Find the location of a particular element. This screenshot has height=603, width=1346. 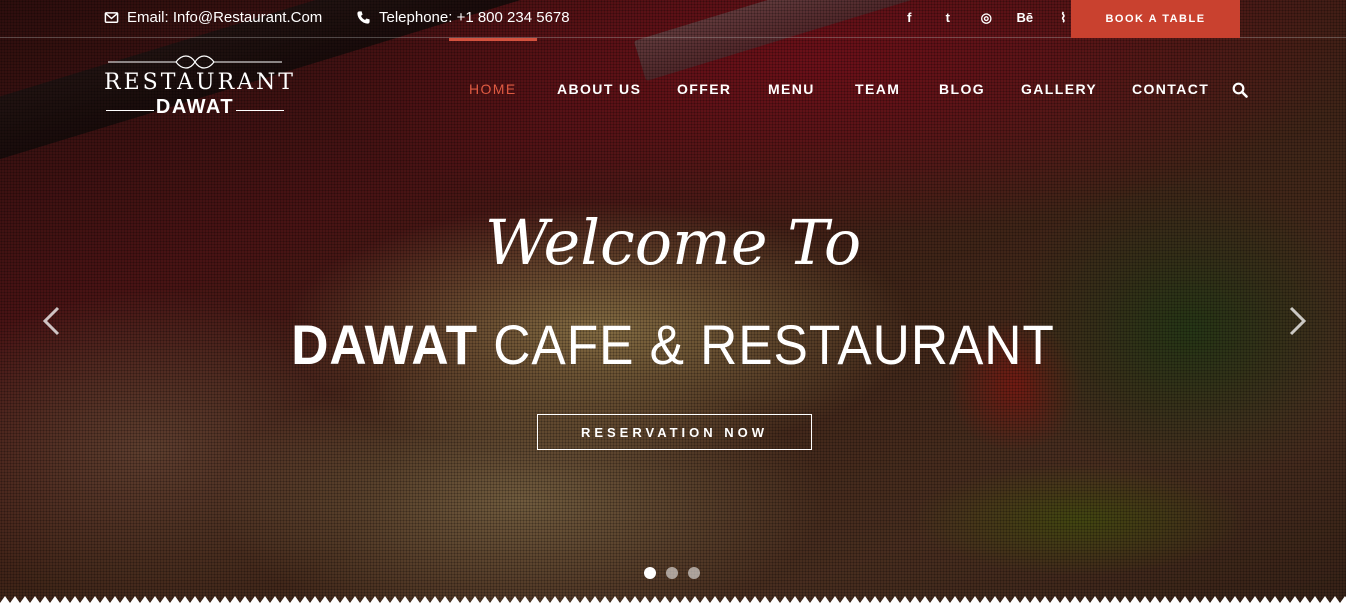

chevron-left-icon is located at coordinates (51, 321).